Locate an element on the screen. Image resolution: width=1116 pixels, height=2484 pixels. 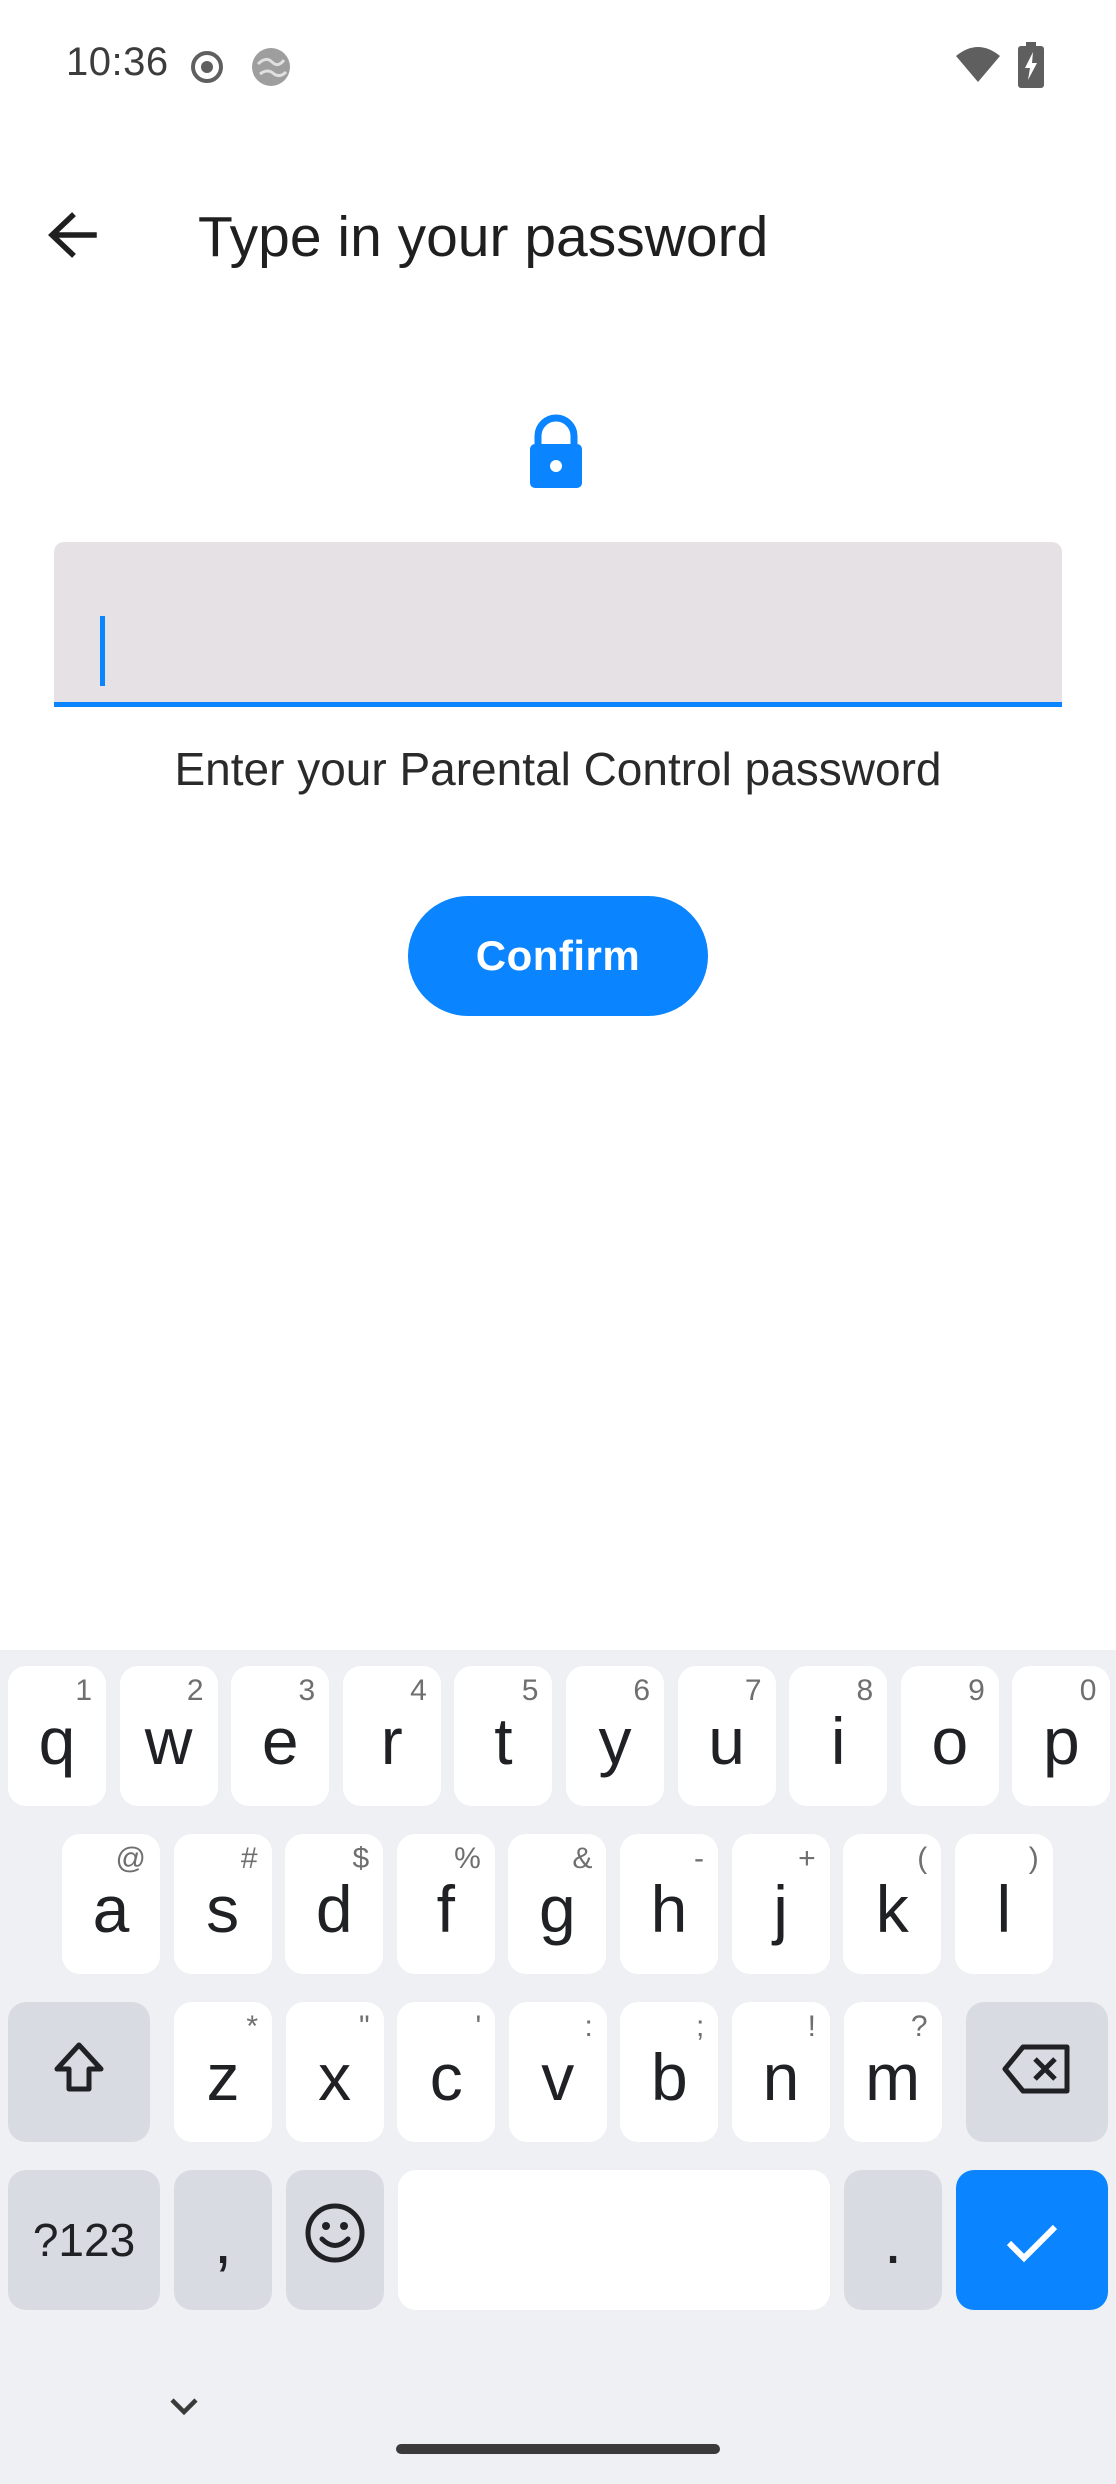
period-key-label: . is located at coordinates (893, 2240).